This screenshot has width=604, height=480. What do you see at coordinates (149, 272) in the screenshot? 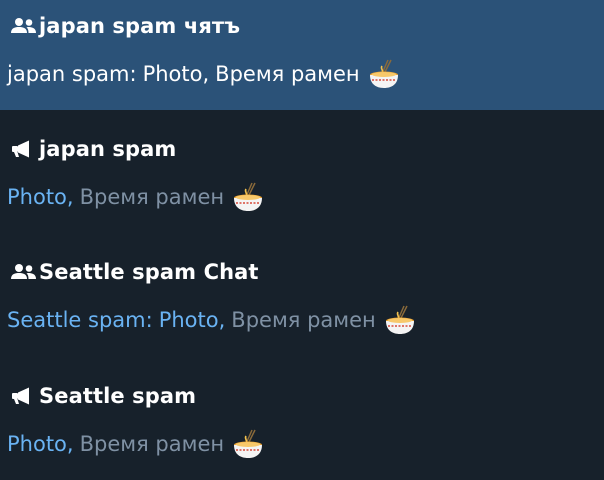
I see `chat-title: Seattle spam Chat` at bounding box center [149, 272].